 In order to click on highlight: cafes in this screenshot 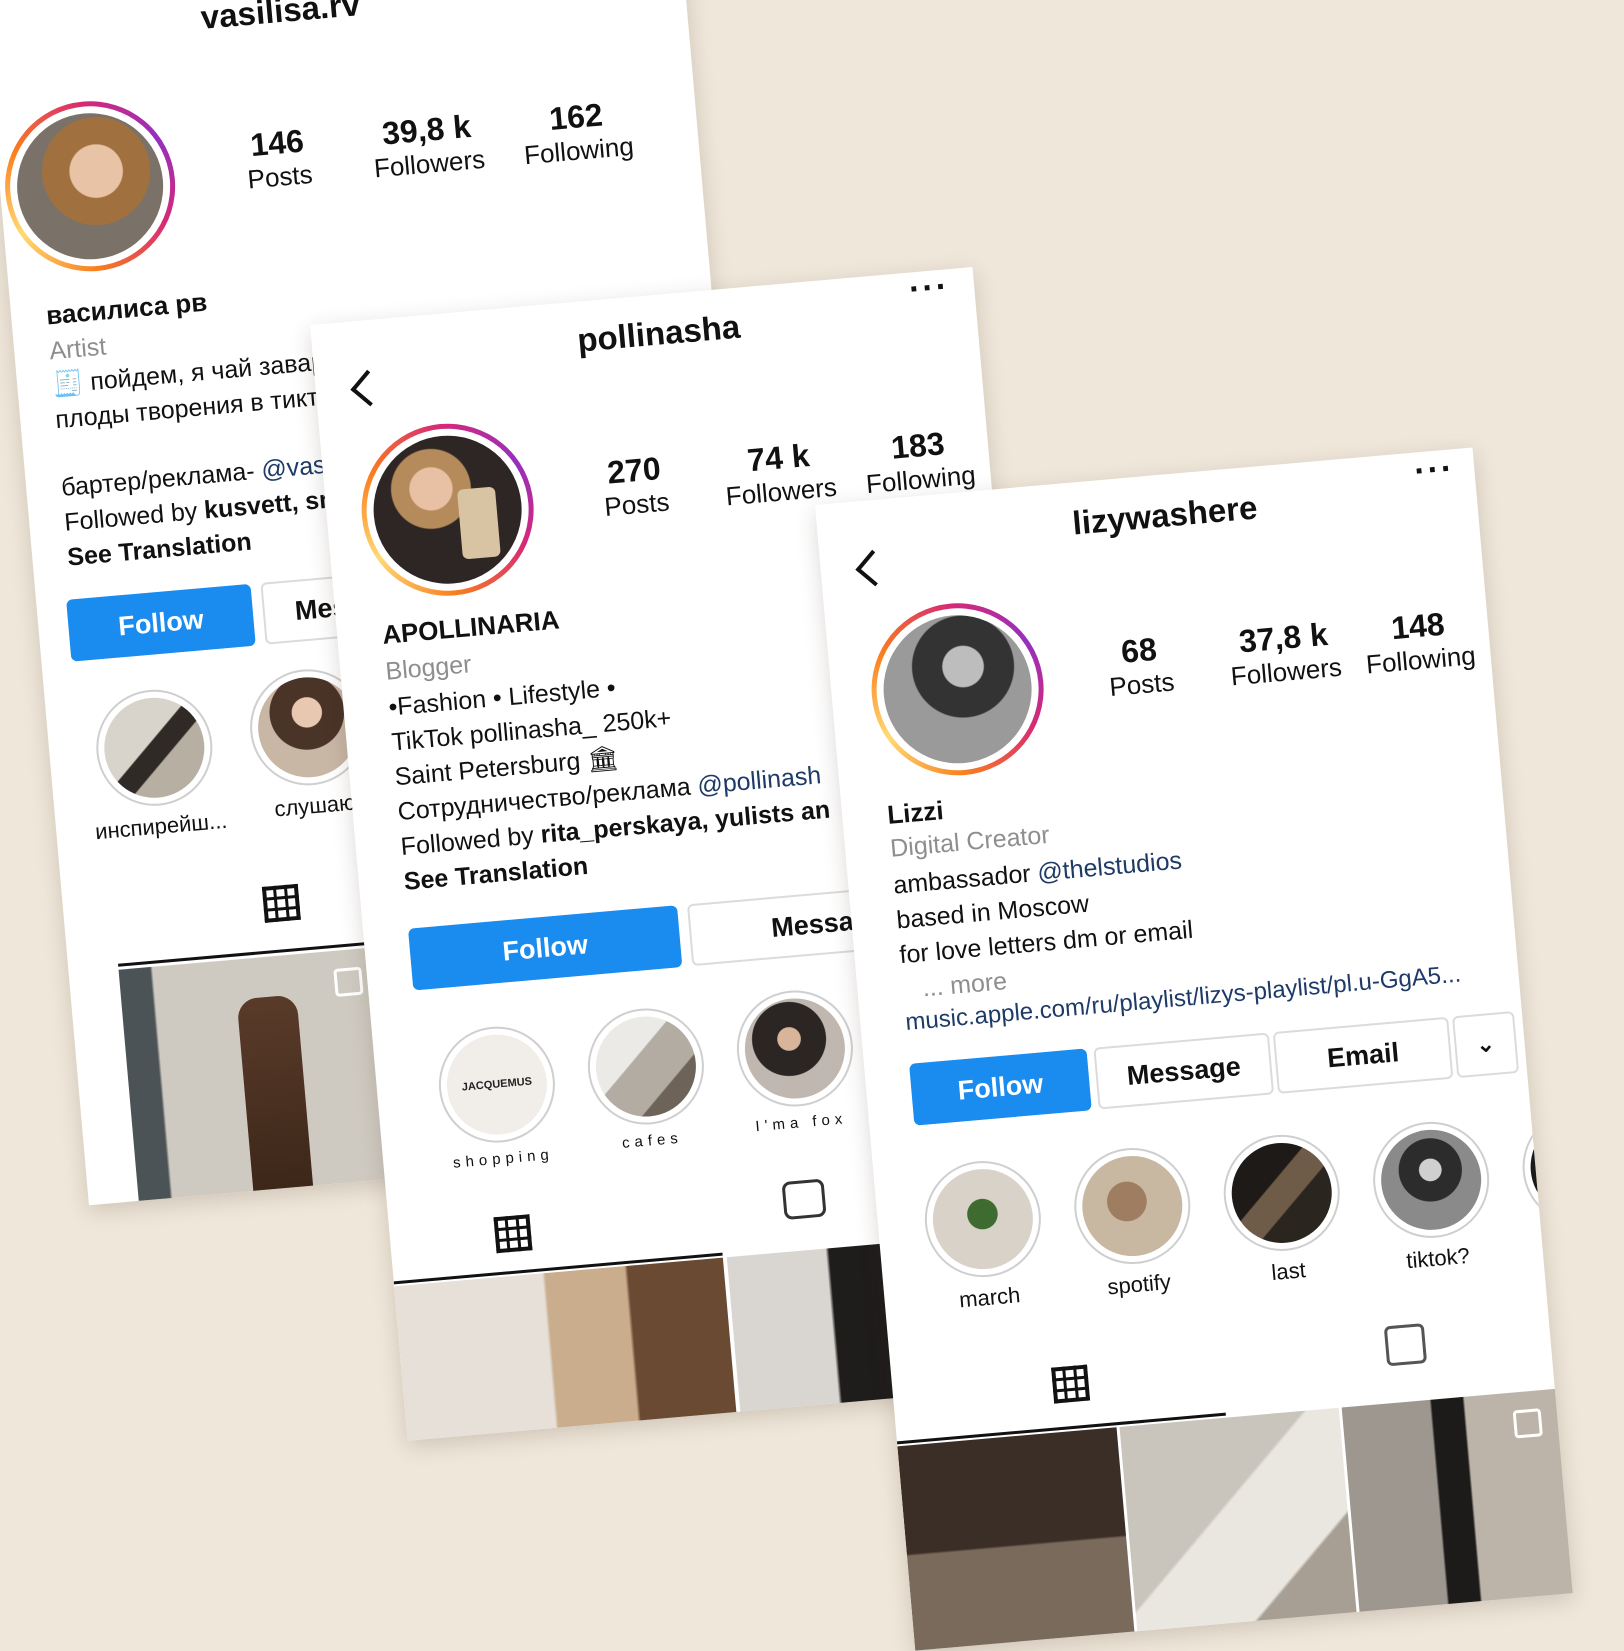, I will do `click(647, 1079)`.